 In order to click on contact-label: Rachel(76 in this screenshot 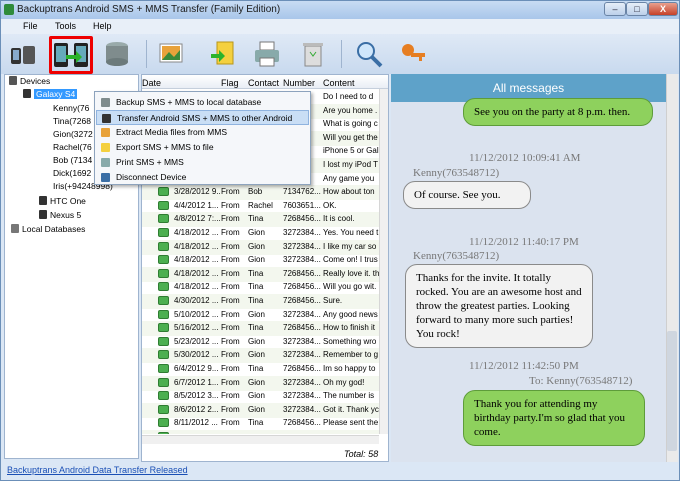, I will do `click(72, 147)`.